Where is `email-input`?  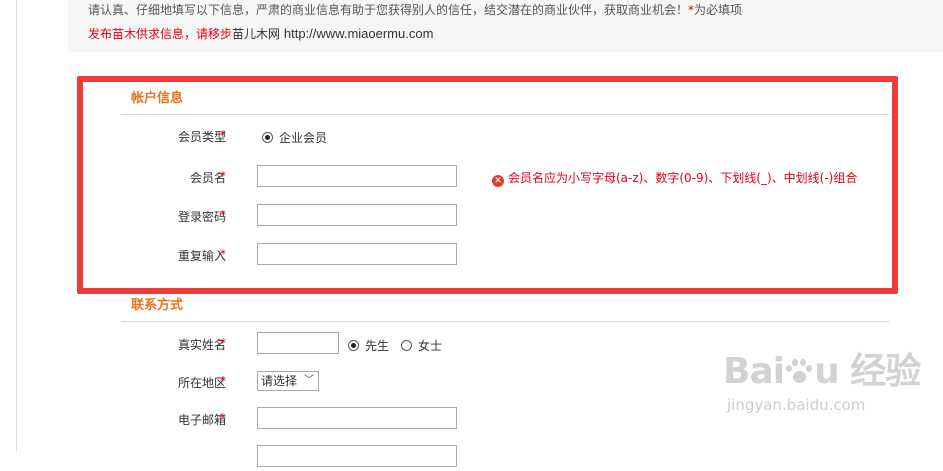 email-input is located at coordinates (357, 418).